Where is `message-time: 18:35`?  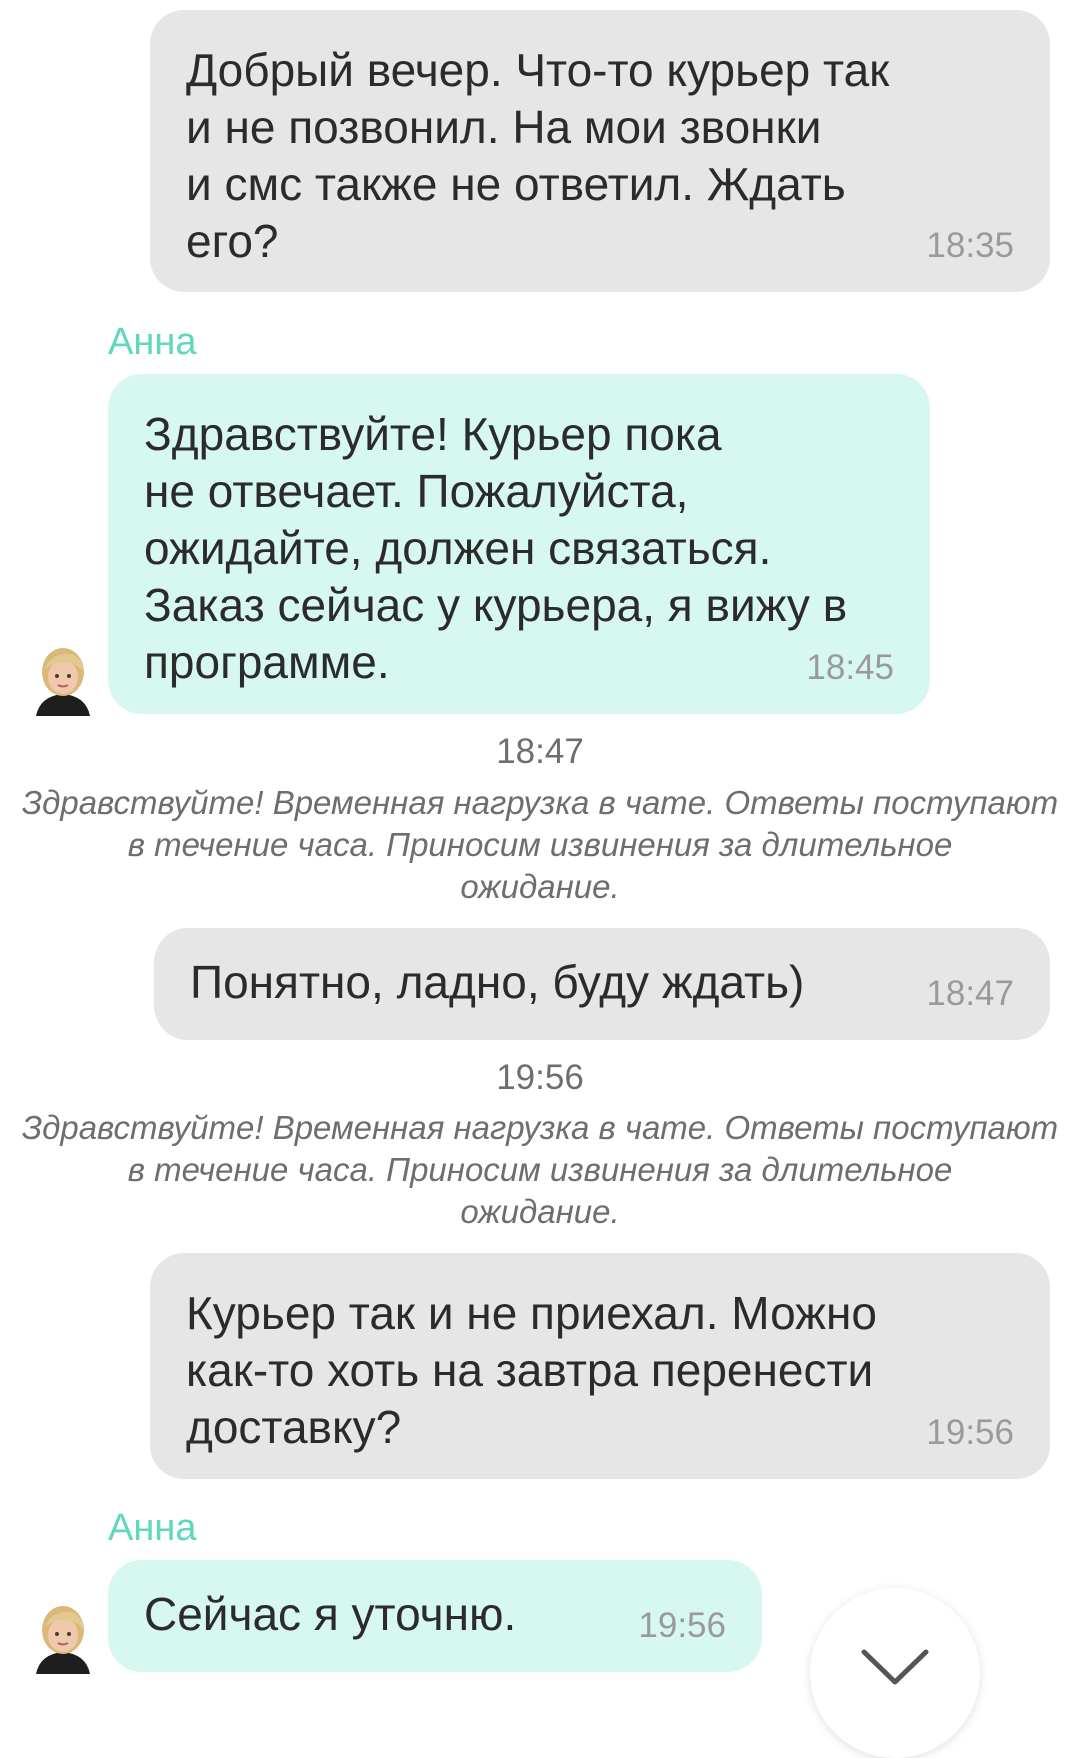 message-time: 18:35 is located at coordinates (970, 245).